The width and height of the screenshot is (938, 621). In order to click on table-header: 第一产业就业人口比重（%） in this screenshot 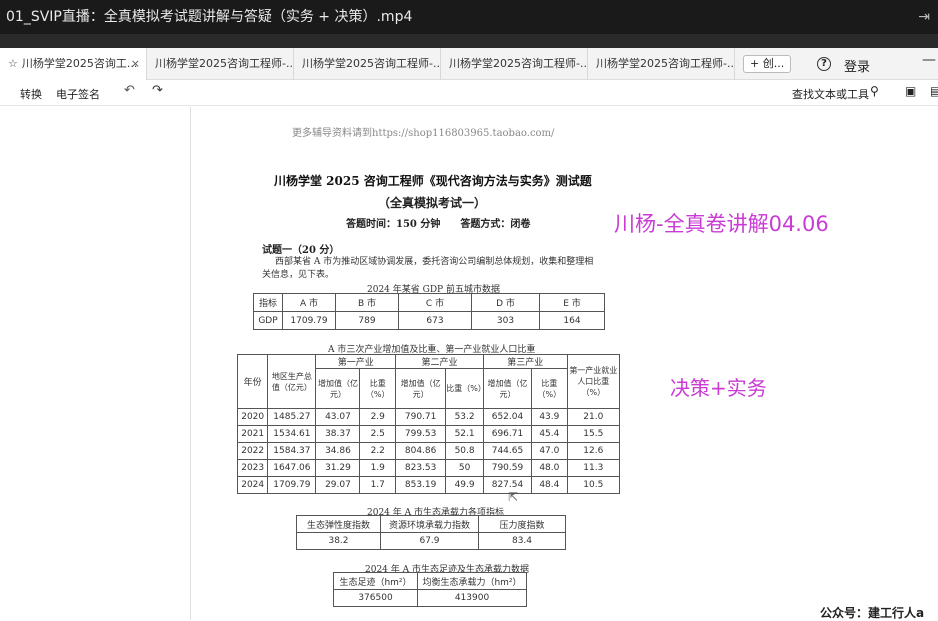, I will do `click(593, 381)`.